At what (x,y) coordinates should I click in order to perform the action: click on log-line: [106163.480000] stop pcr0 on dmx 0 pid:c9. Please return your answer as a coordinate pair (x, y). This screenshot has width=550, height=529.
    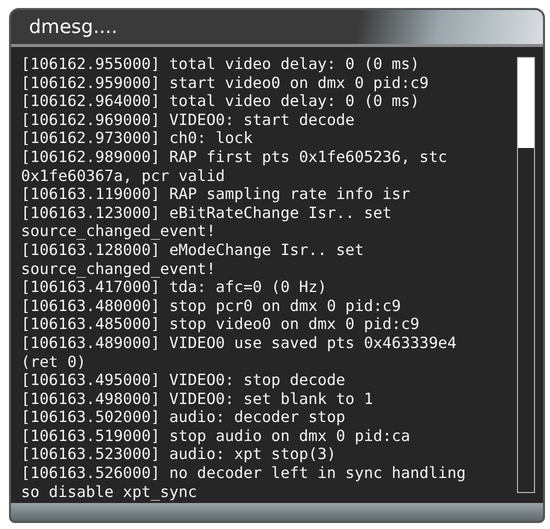
    Looking at the image, I should click on (211, 306).